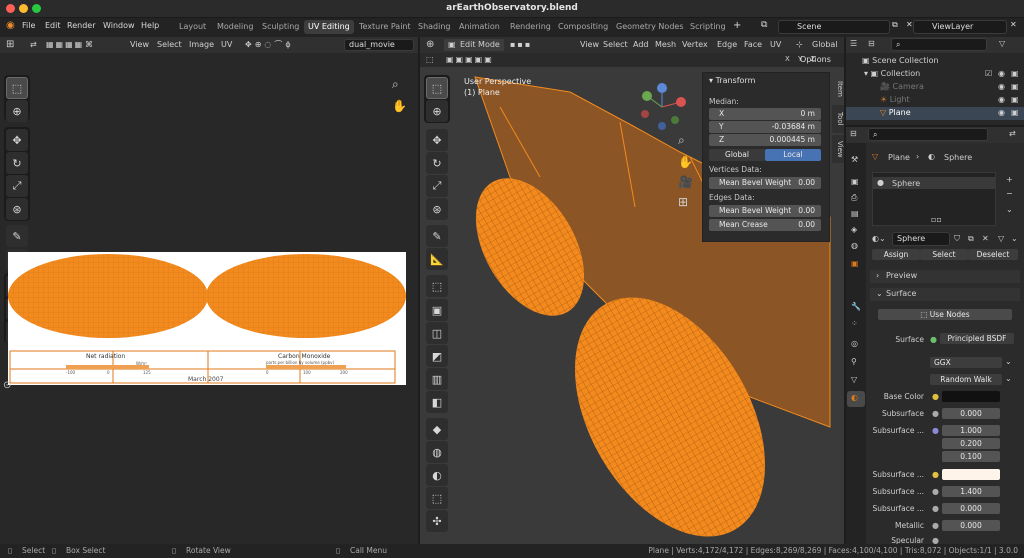  Describe the element at coordinates (765, 114) in the screenshot. I see `median-x-field: X0 m` at that location.